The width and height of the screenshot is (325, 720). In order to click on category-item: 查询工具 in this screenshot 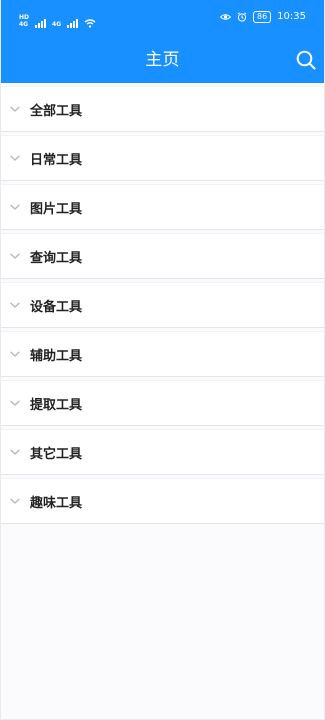, I will do `click(162, 256)`.